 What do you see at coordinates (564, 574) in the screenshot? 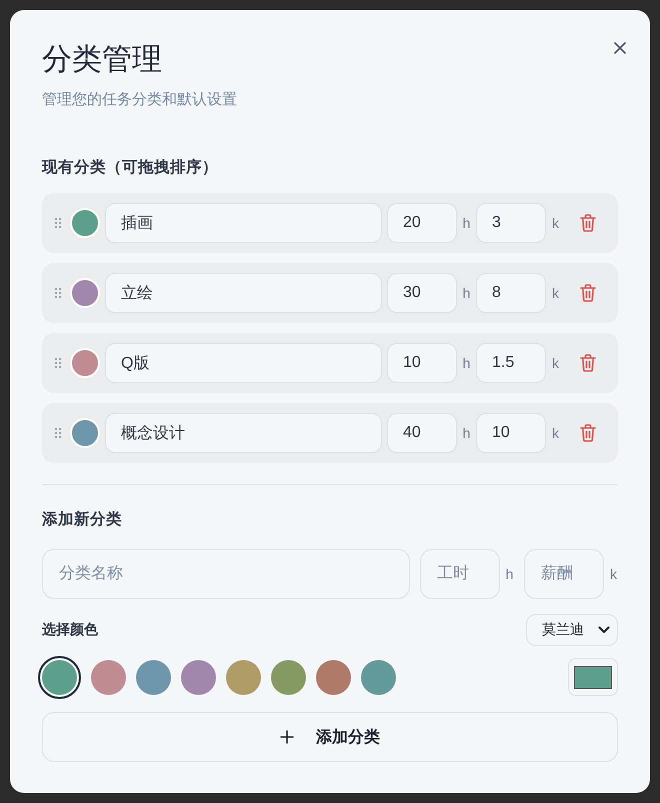
I see `pay-input: 薪酬` at bounding box center [564, 574].